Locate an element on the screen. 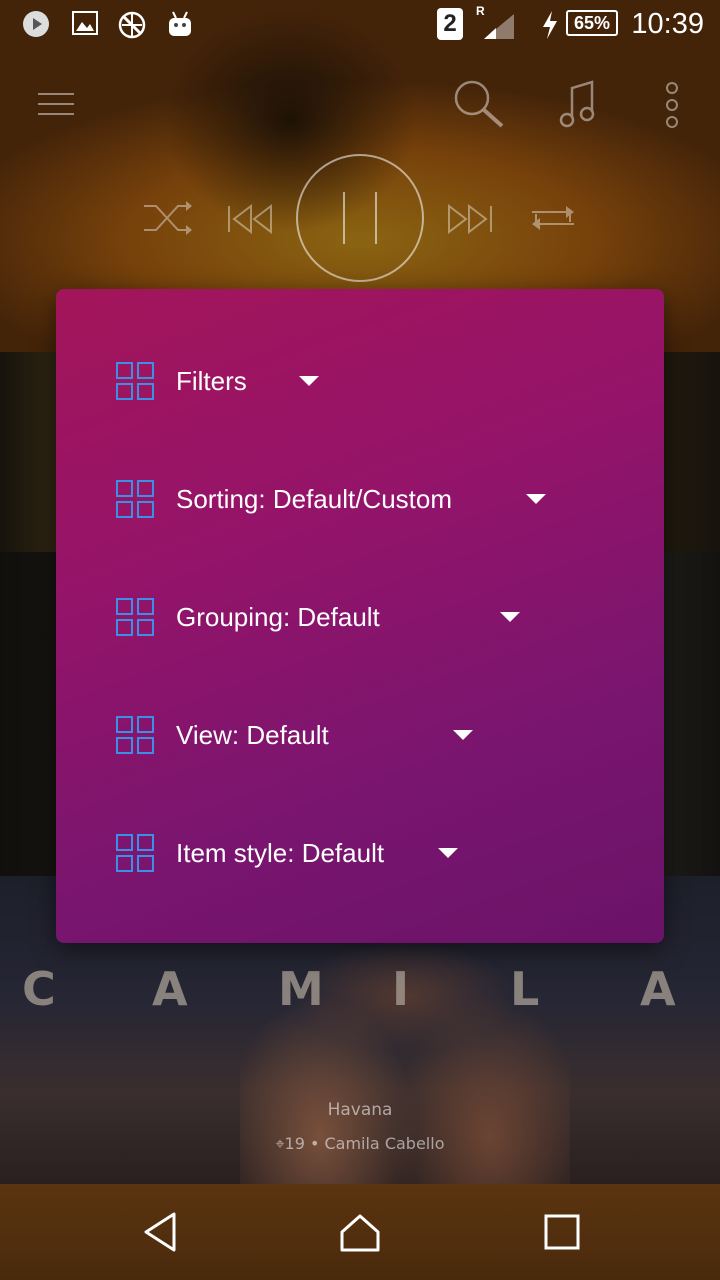 The height and width of the screenshot is (1280, 720). cover-letter: C is located at coordinates (39, 989).